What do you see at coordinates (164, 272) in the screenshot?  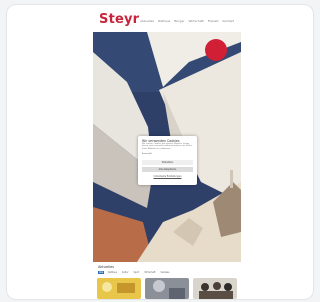 I see `tab-soziales: Soziales` at bounding box center [164, 272].